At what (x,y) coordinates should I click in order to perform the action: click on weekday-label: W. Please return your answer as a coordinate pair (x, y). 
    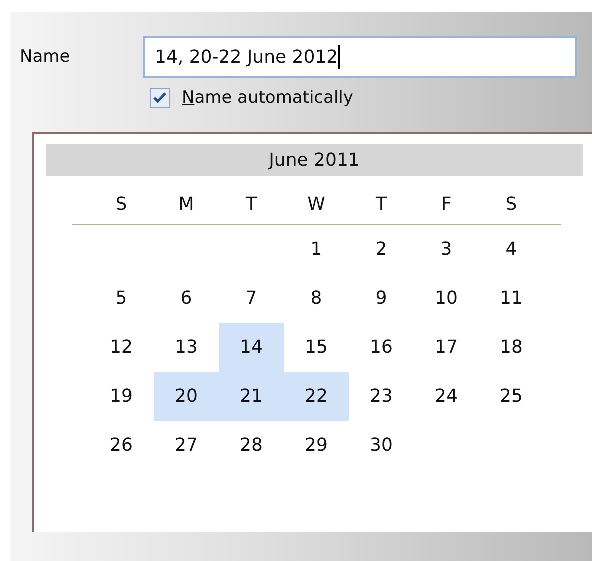
    Looking at the image, I should click on (316, 204).